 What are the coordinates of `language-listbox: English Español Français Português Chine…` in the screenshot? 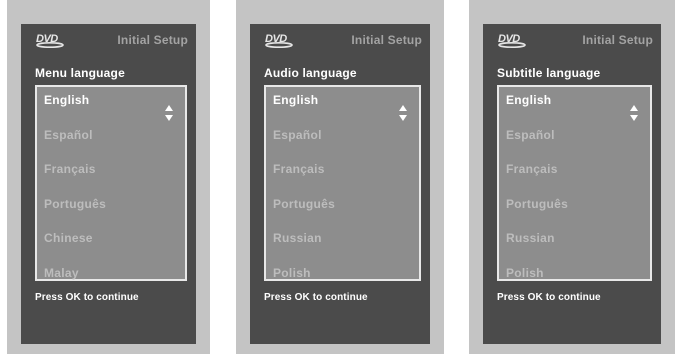 It's located at (111, 183).